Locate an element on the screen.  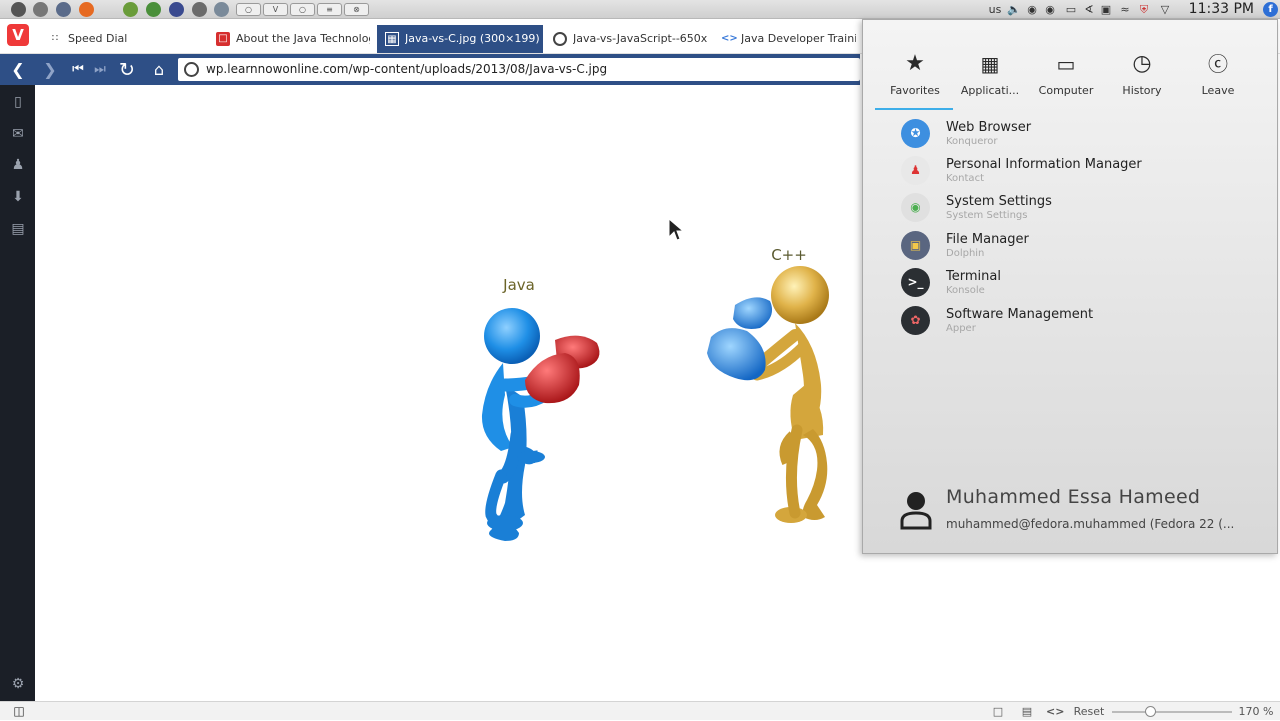
zoom-reset-button: Reset is located at coordinates (1089, 711).